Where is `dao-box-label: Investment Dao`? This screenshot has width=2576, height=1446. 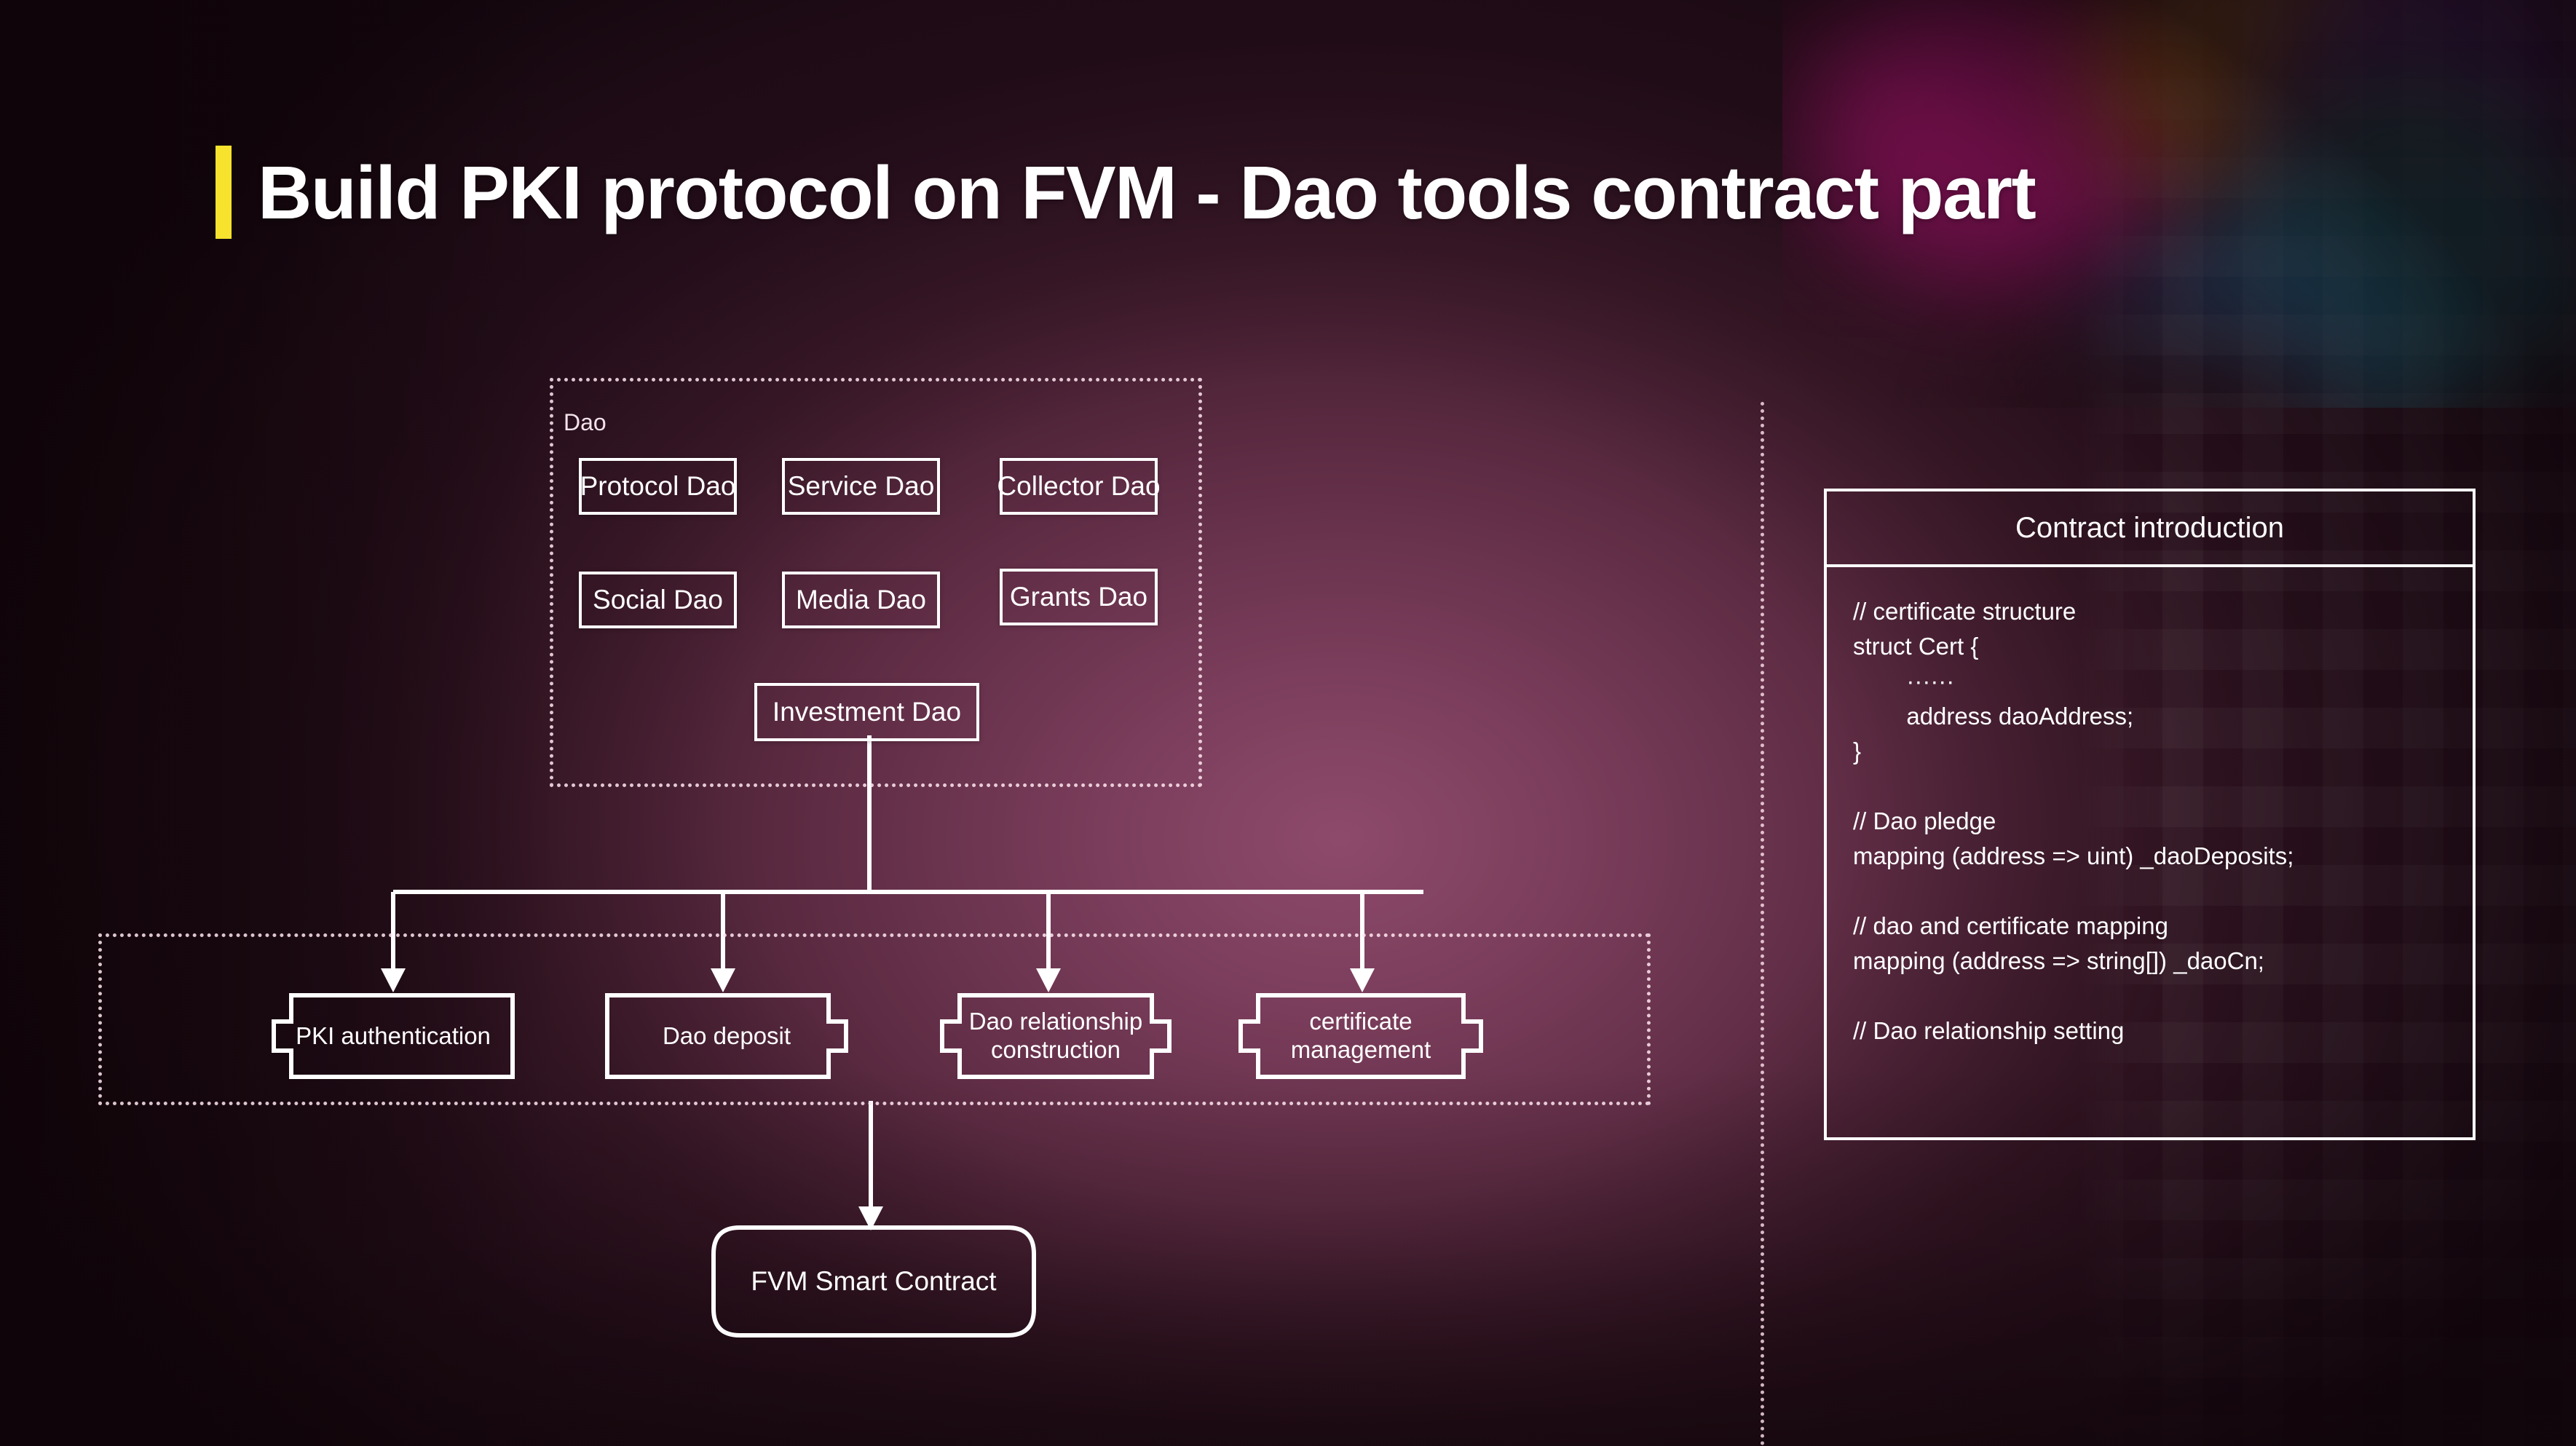
dao-box-label: Investment Dao is located at coordinates (867, 712).